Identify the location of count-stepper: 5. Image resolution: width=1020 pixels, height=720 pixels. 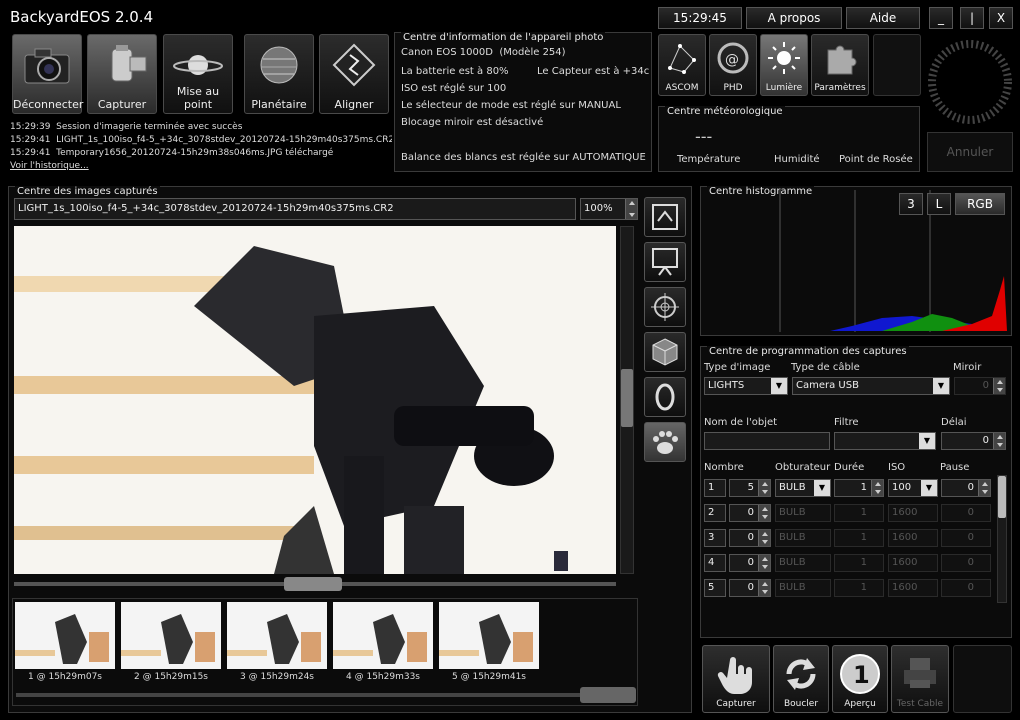
(750, 488).